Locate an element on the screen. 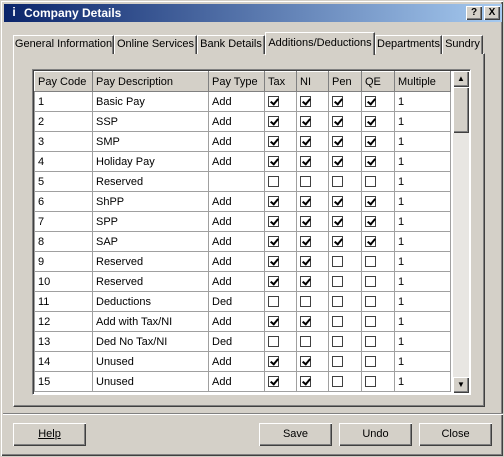  header-ni: NI is located at coordinates (312, 81).